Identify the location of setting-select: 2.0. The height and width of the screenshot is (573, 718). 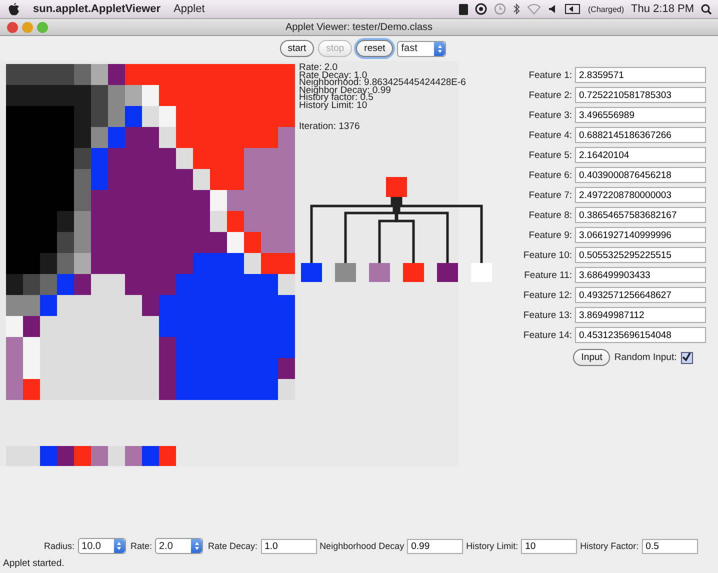
(179, 546).